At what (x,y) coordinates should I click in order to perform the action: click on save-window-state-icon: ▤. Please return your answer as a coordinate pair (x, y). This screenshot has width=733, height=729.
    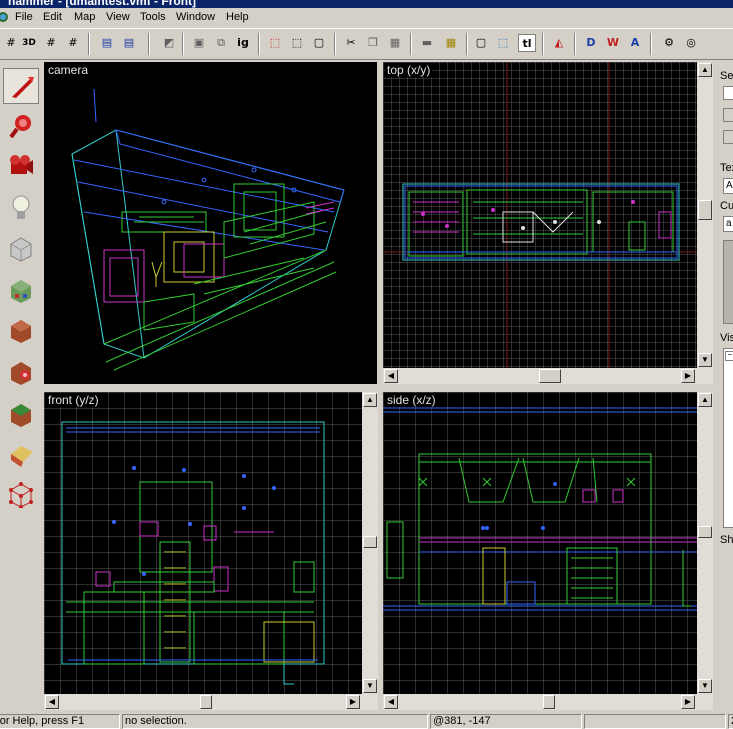
    Looking at the image, I should click on (129, 43).